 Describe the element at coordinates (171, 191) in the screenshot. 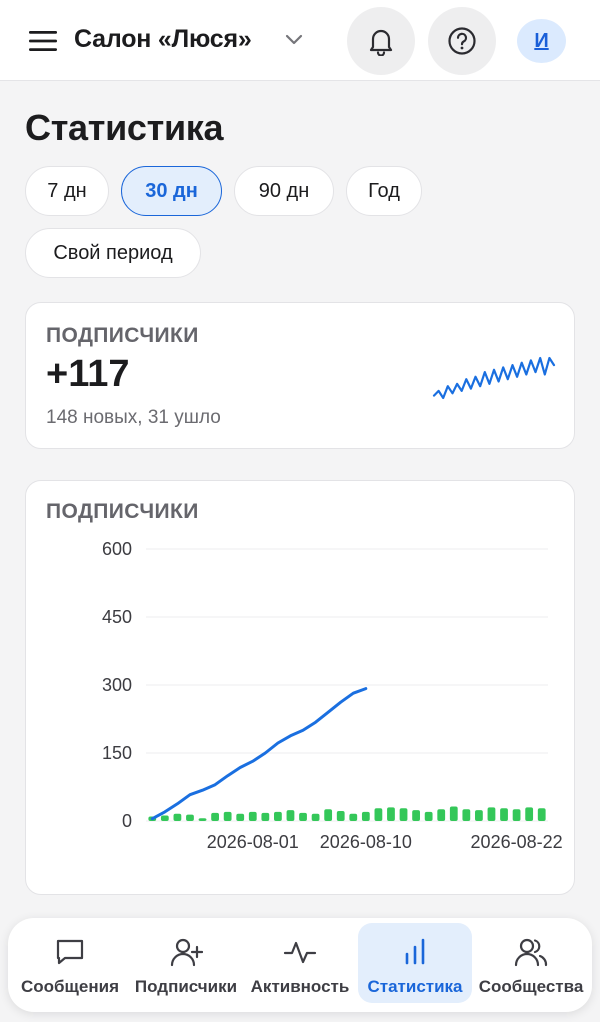

I see `period-chip-30d: 30 дн` at that location.